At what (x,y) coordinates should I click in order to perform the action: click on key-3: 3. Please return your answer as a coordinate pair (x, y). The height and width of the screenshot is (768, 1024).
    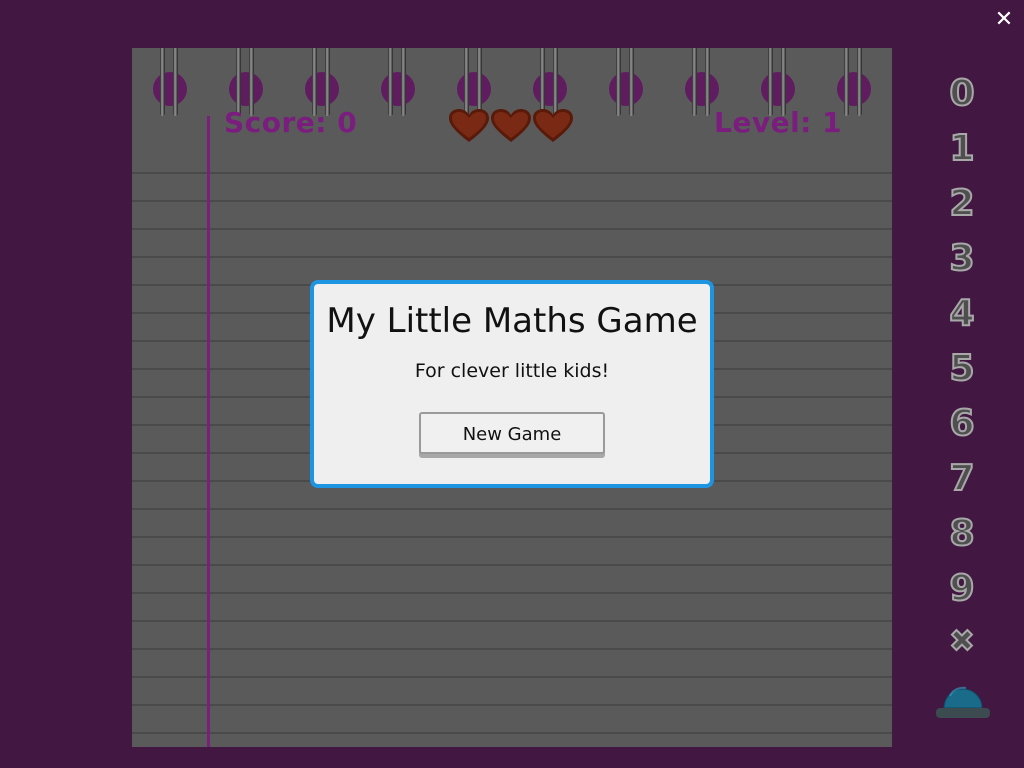
    Looking at the image, I should click on (962, 259).